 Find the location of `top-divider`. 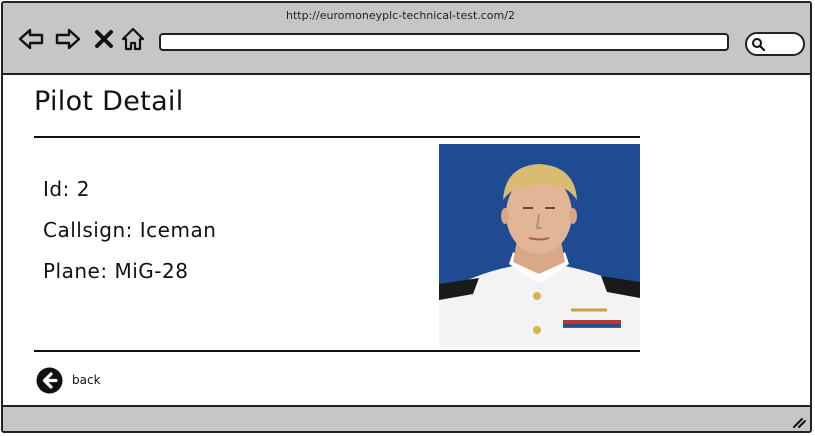

top-divider is located at coordinates (337, 137).